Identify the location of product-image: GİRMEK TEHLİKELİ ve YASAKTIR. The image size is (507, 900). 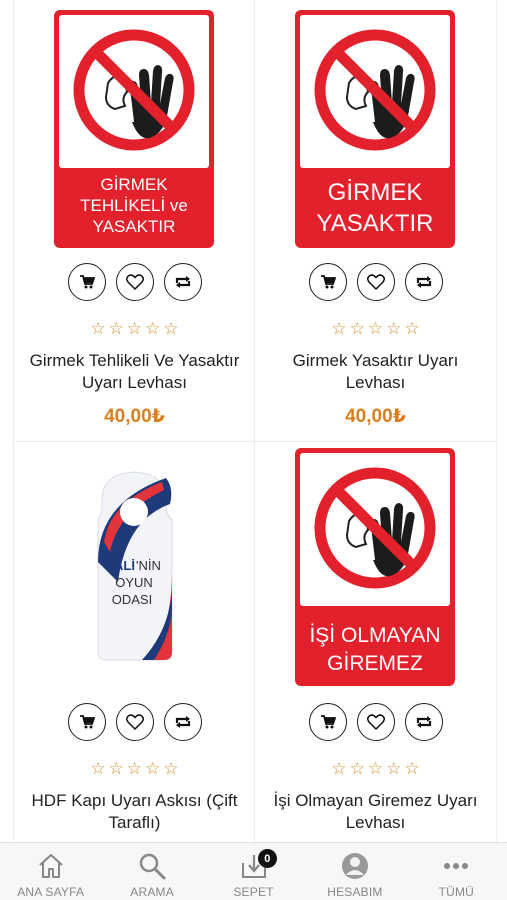
(134, 127).